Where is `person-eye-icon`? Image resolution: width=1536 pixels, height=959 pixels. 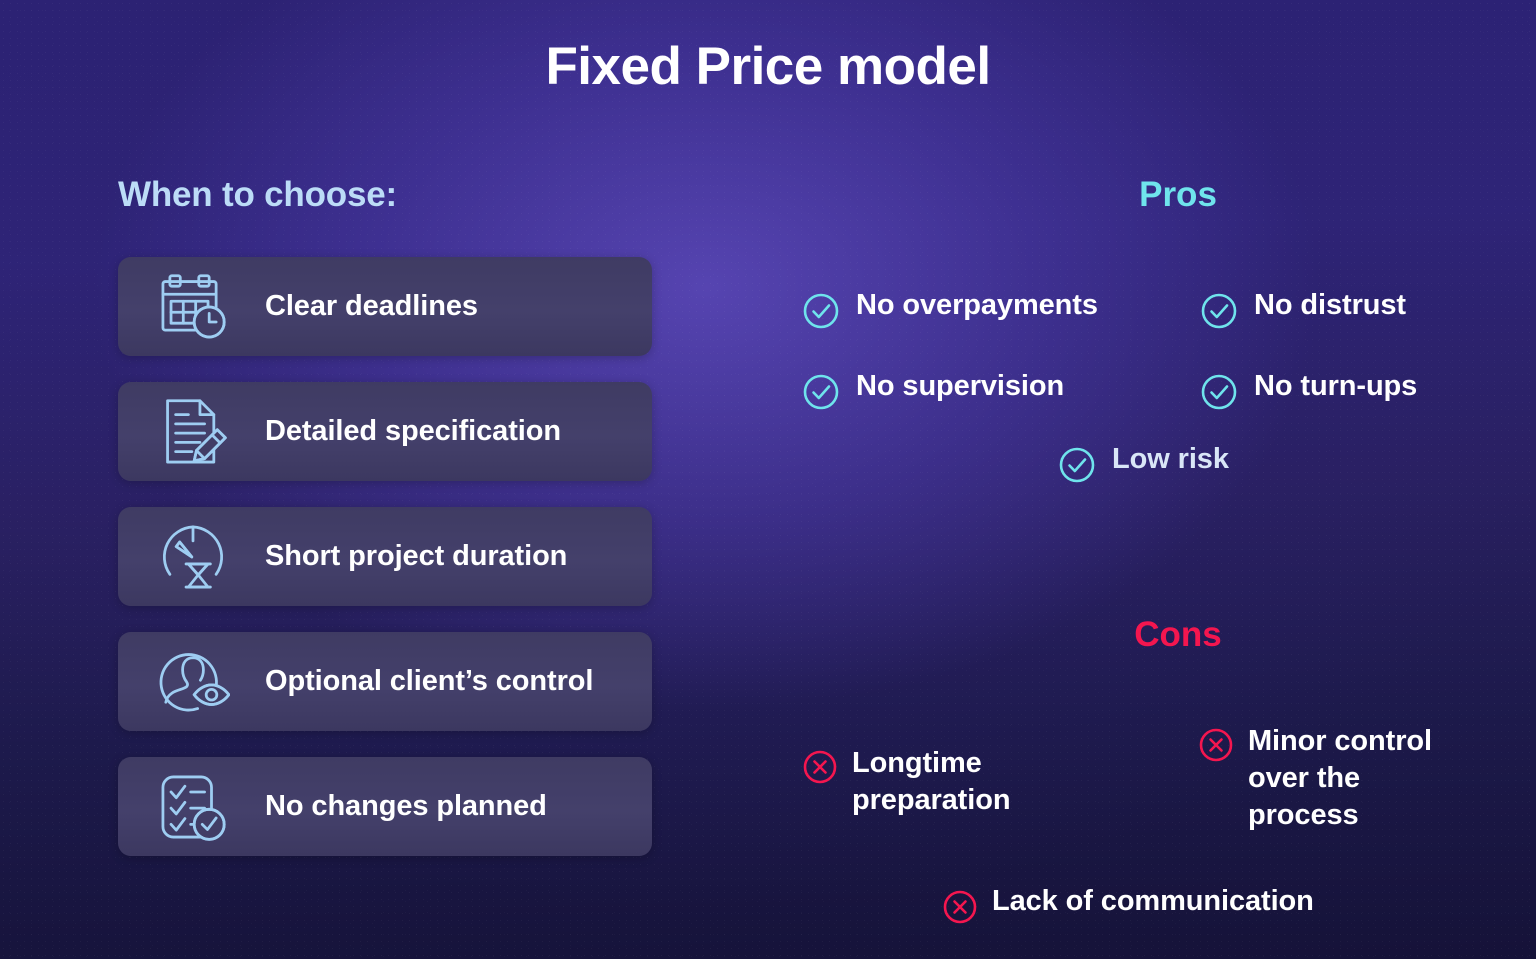 person-eye-icon is located at coordinates (193, 682).